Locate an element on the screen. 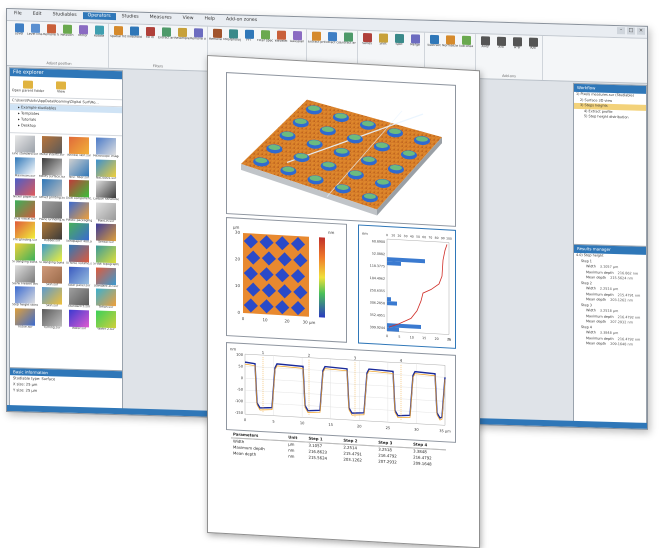 This screenshot has height=548, width=659. ribbon-button-rotate: Rotate is located at coordinates (99, 31).